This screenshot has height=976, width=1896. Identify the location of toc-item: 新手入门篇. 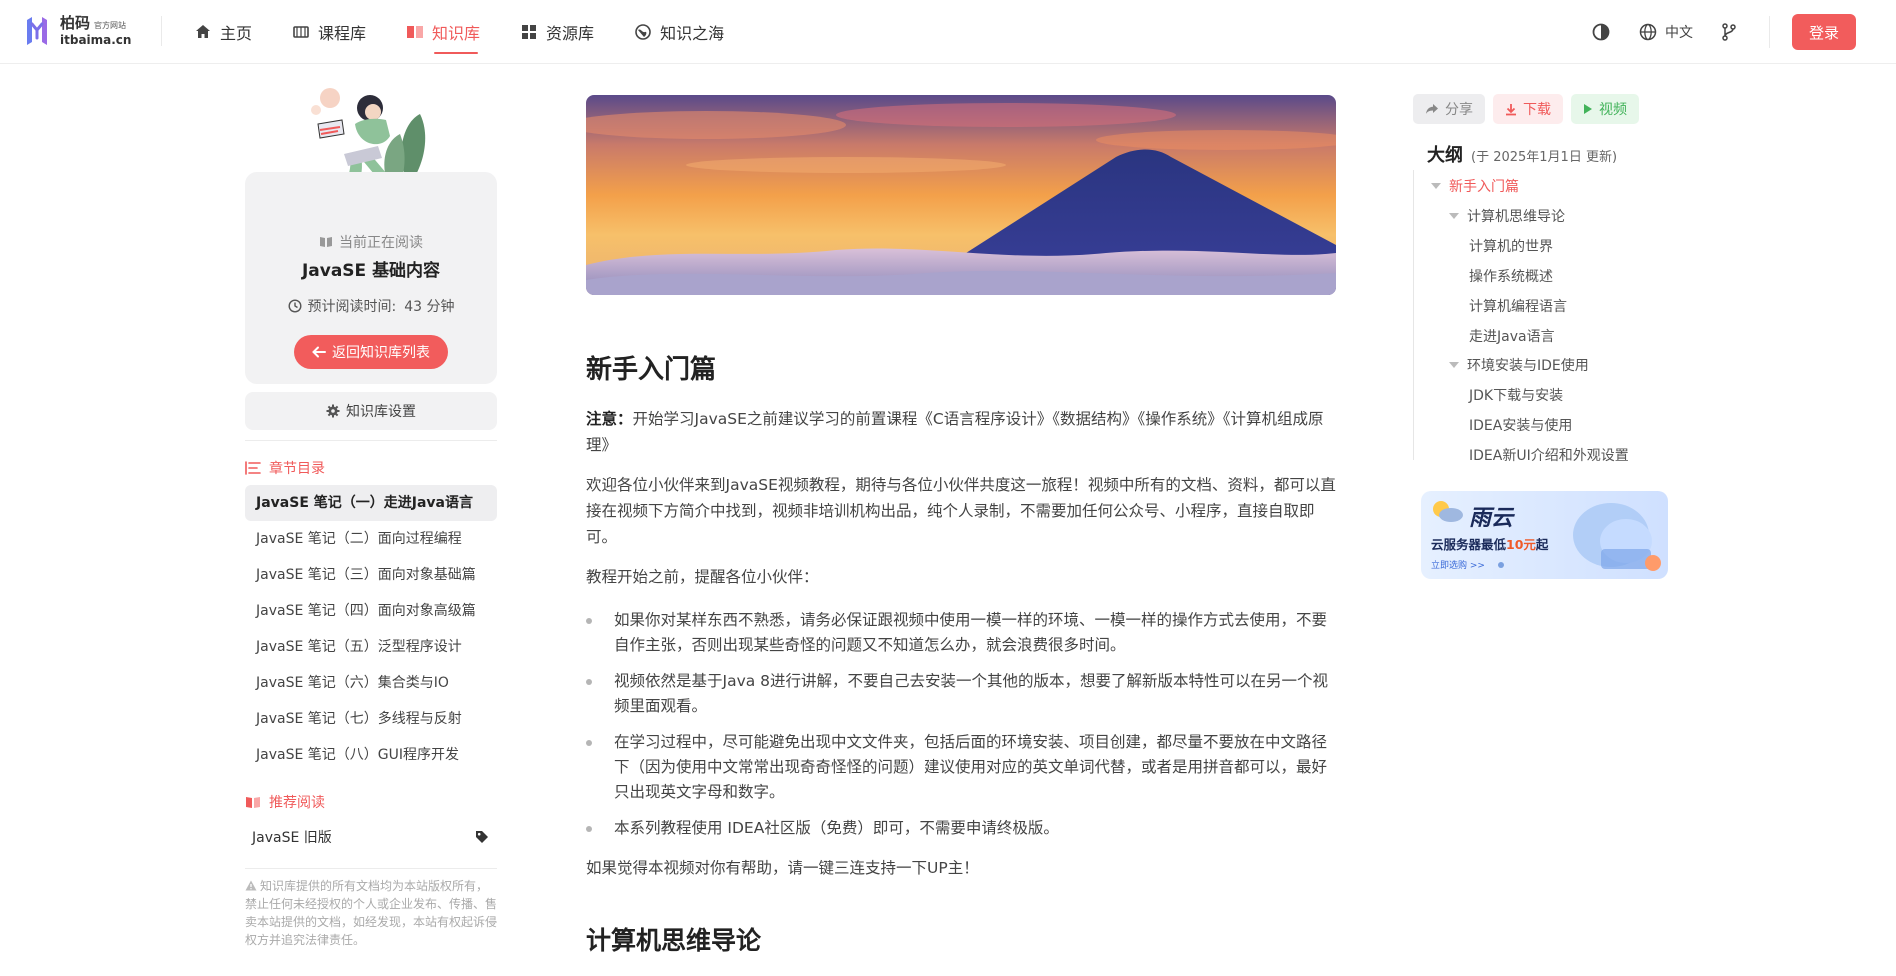
(1475, 186).